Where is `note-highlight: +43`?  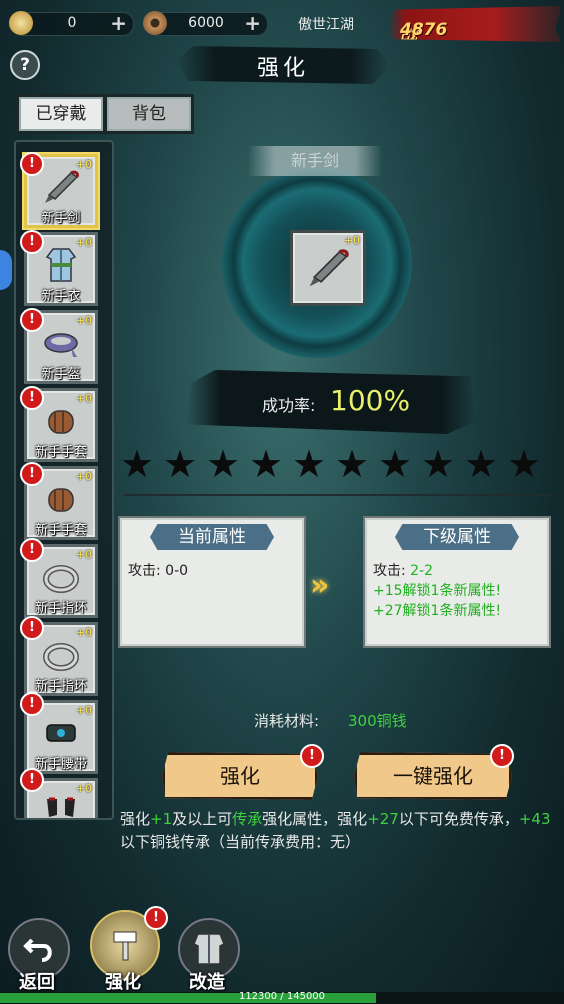 note-highlight: +43 is located at coordinates (534, 819).